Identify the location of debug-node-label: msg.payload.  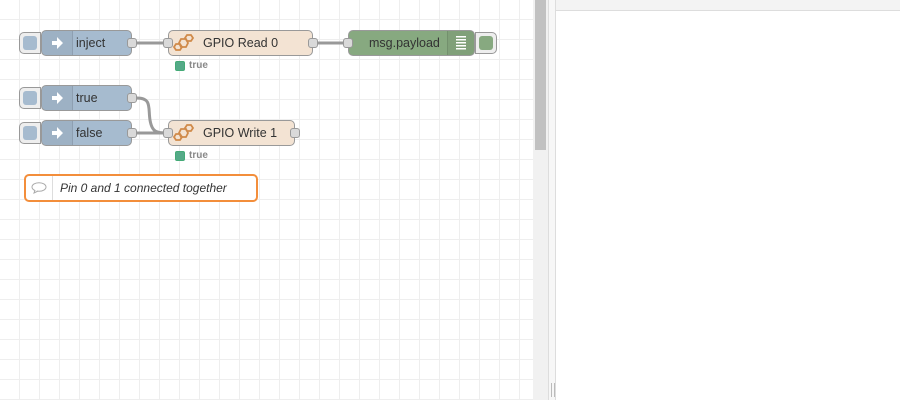
(404, 43).